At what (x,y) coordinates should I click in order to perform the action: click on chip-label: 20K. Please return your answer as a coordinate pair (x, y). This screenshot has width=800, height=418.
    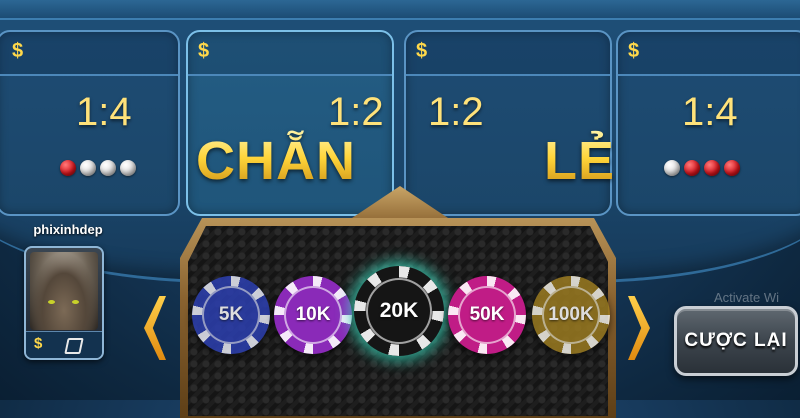
    Looking at the image, I should click on (399, 311).